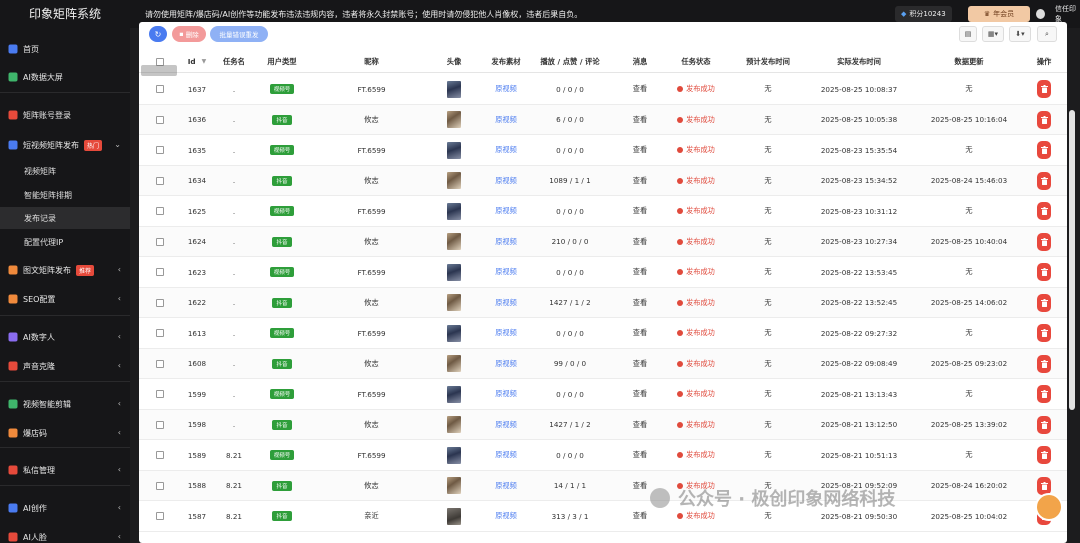 The height and width of the screenshot is (543, 1080). I want to click on header-id: Id ▼, so click(197, 61).